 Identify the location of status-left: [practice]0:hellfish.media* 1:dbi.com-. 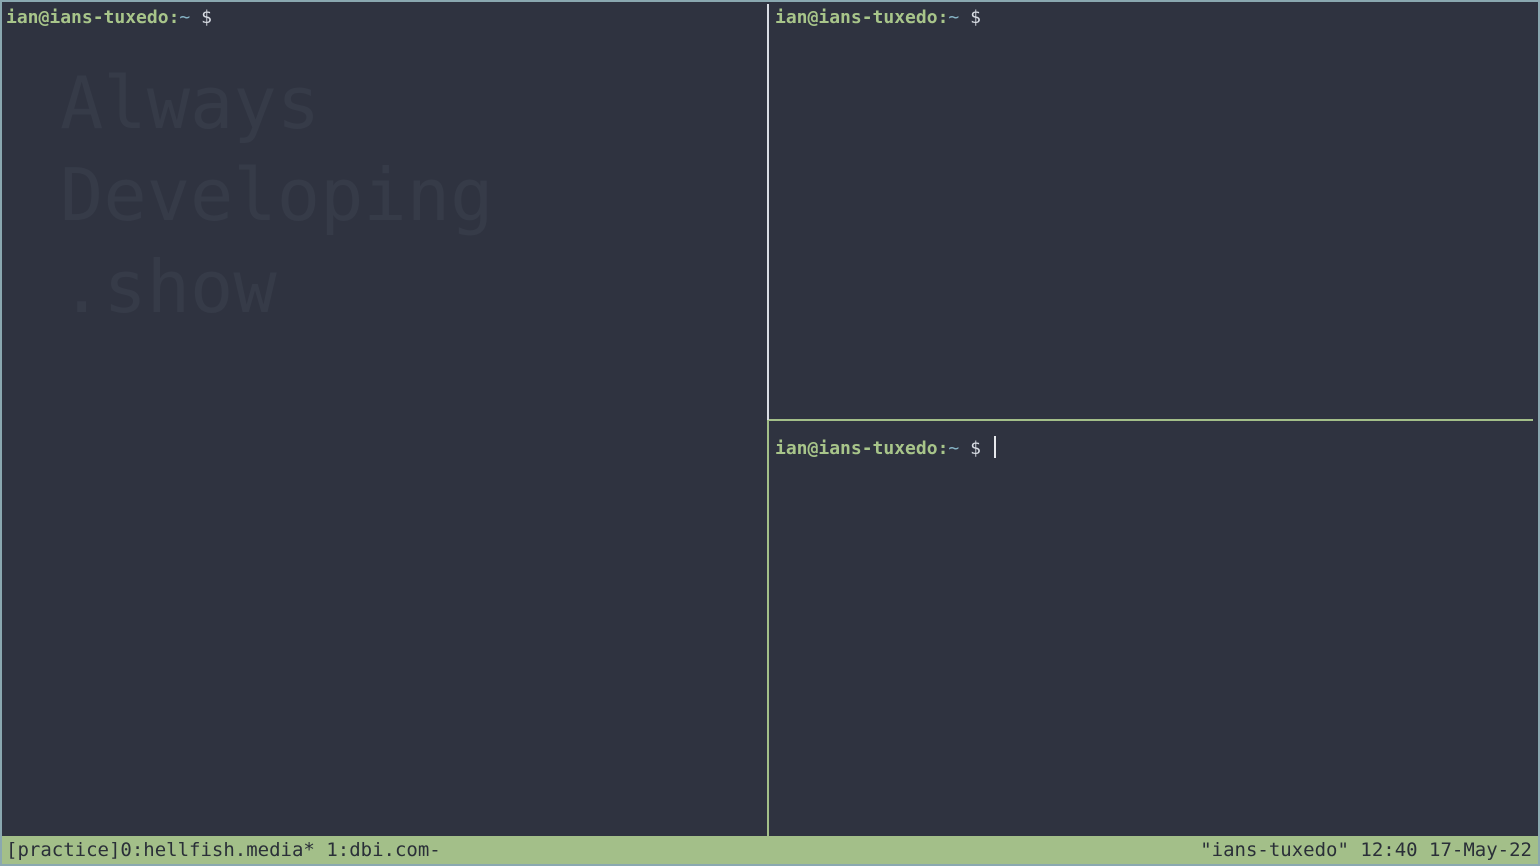
(223, 850).